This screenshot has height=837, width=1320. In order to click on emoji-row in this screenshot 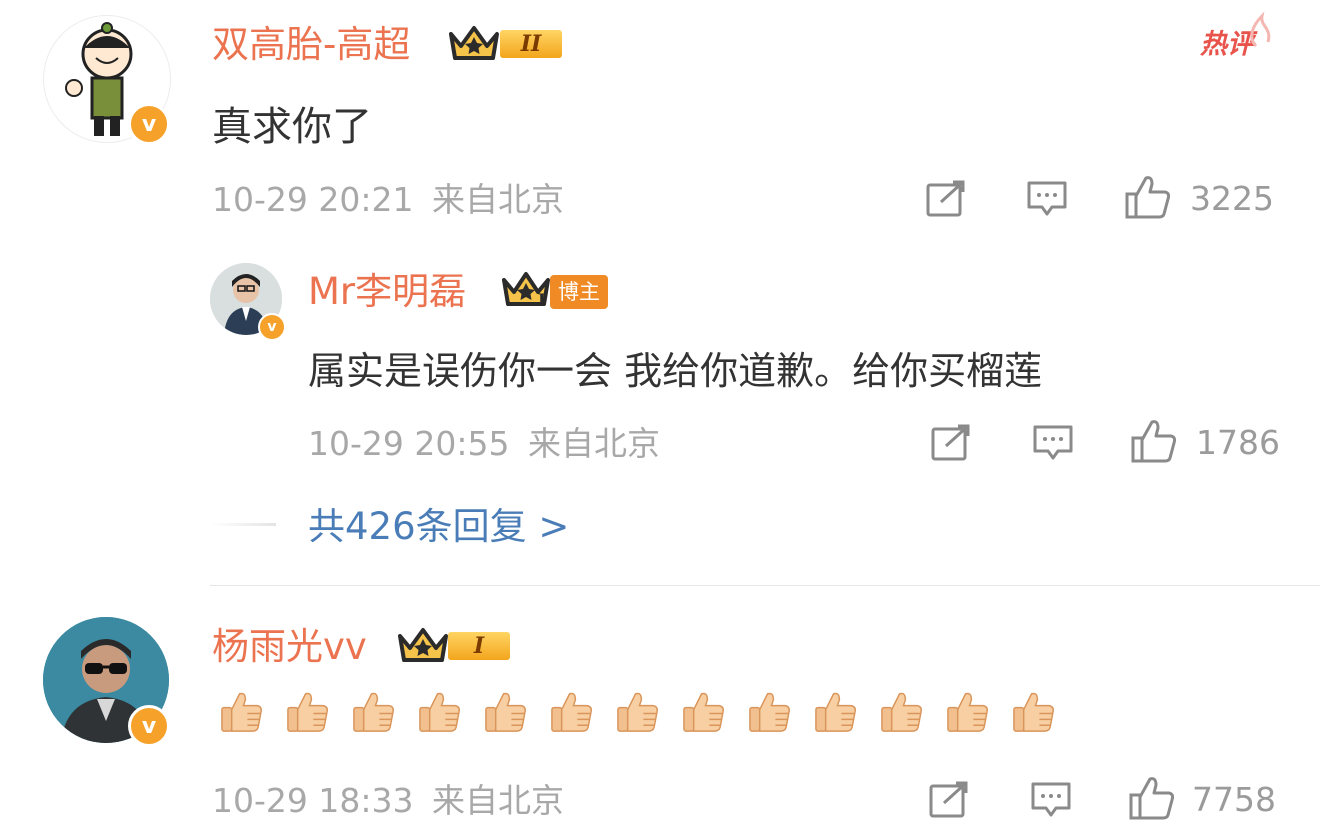, I will do `click(637, 711)`.